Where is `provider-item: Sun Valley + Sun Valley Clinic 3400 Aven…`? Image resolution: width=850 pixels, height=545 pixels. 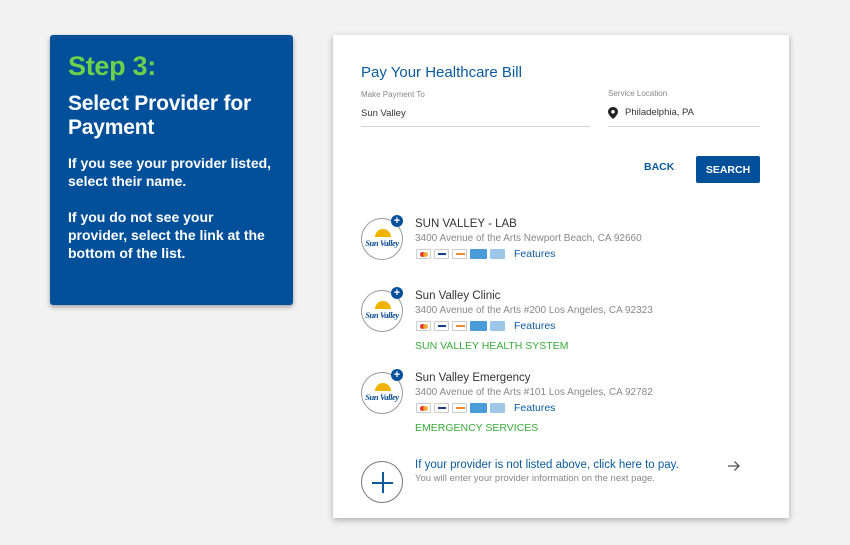
provider-item: Sun Valley + Sun Valley Clinic 3400 Aven… is located at coordinates (561, 321).